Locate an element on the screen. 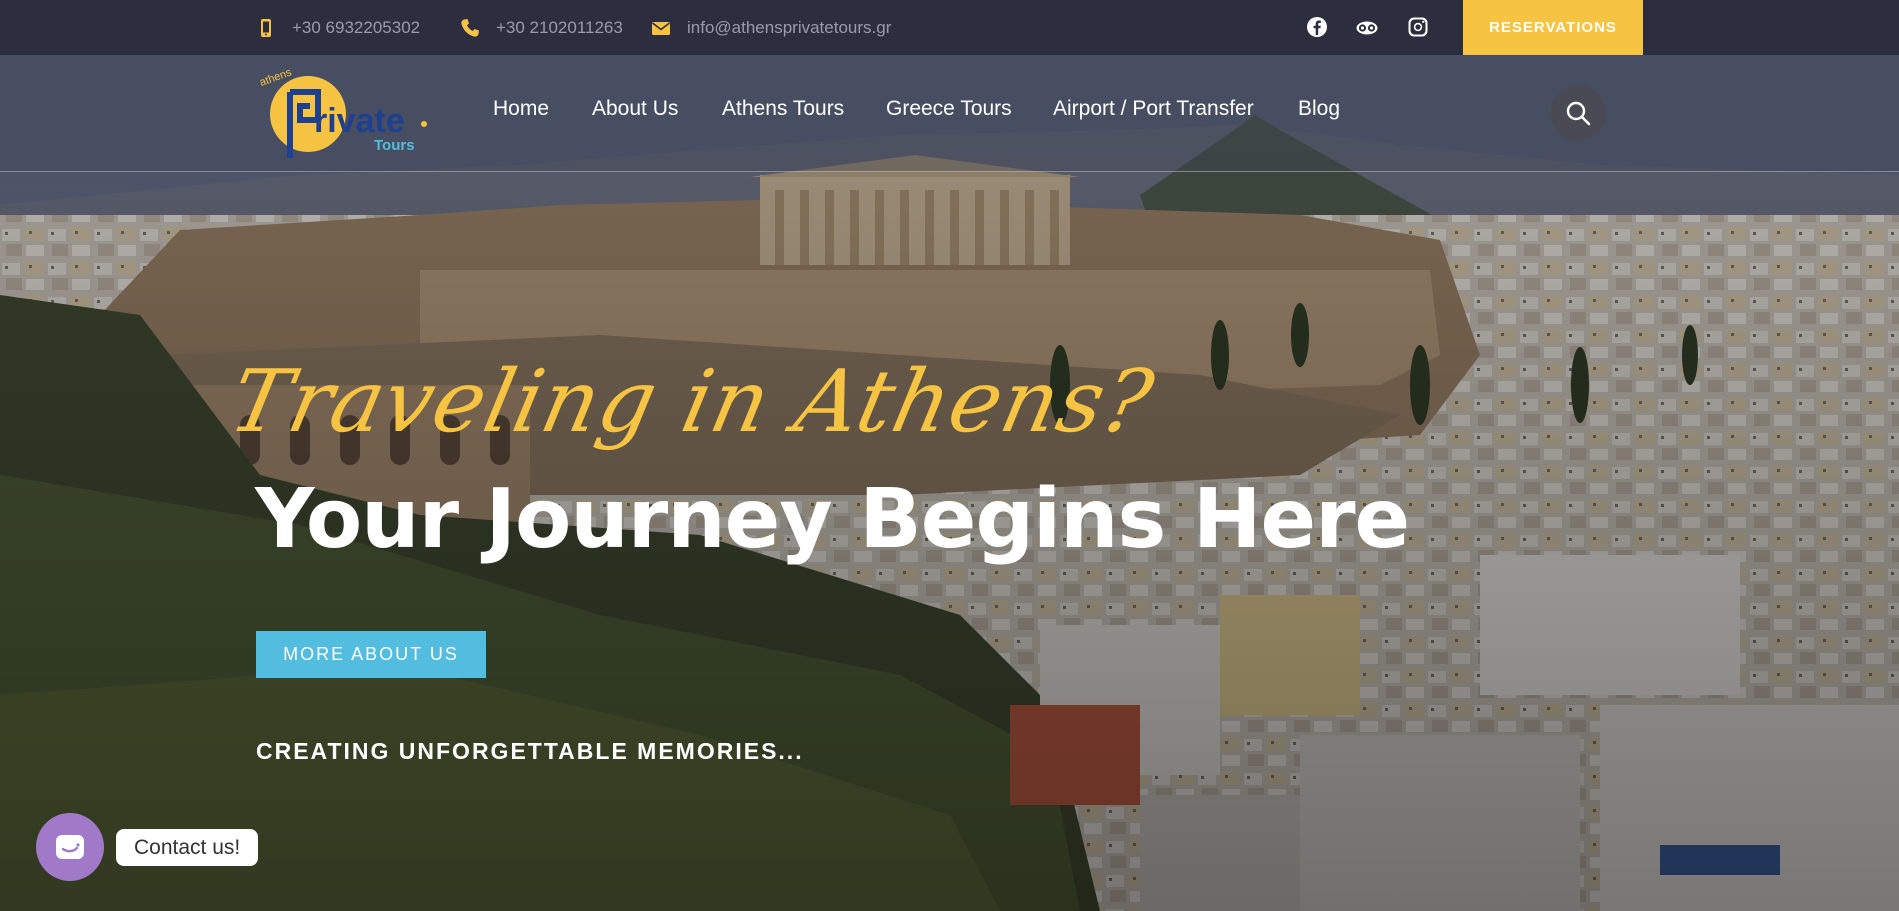 The image size is (1899, 911). nav-item-about-us: About Us is located at coordinates (635, 109).